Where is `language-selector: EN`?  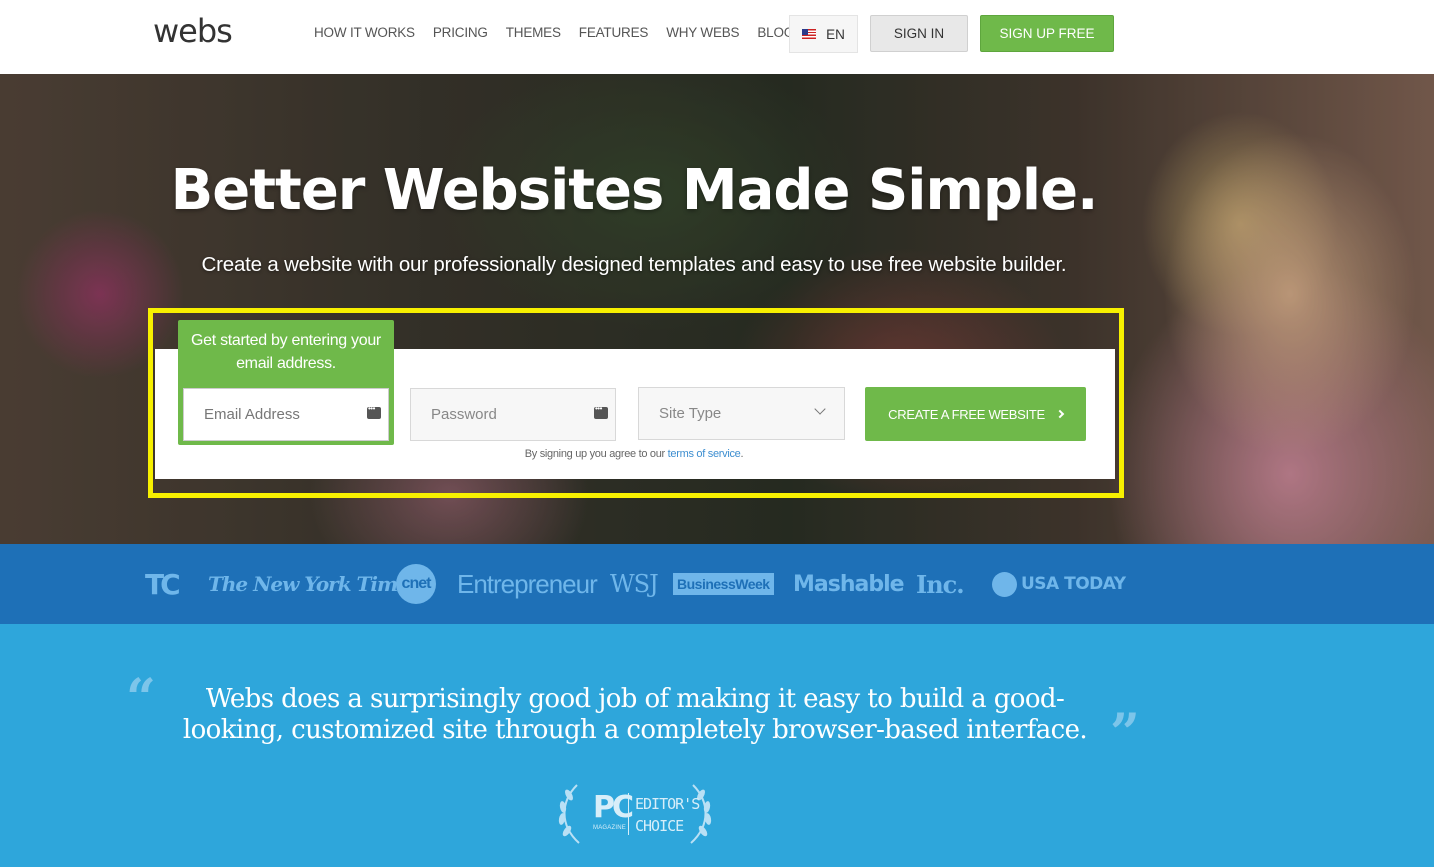 language-selector: EN is located at coordinates (823, 34).